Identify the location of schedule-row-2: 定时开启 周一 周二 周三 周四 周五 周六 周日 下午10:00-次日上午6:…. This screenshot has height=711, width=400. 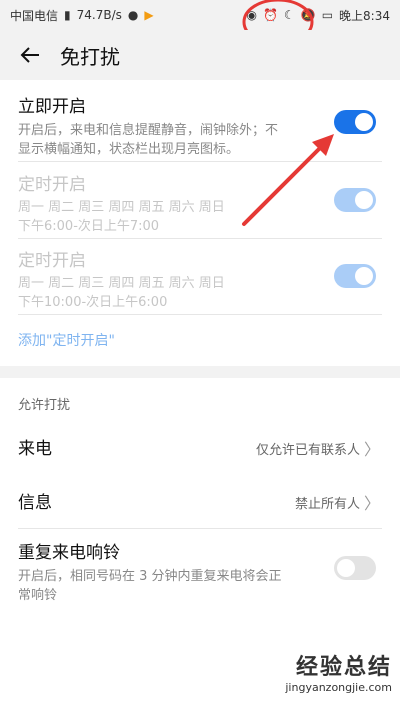
(200, 279).